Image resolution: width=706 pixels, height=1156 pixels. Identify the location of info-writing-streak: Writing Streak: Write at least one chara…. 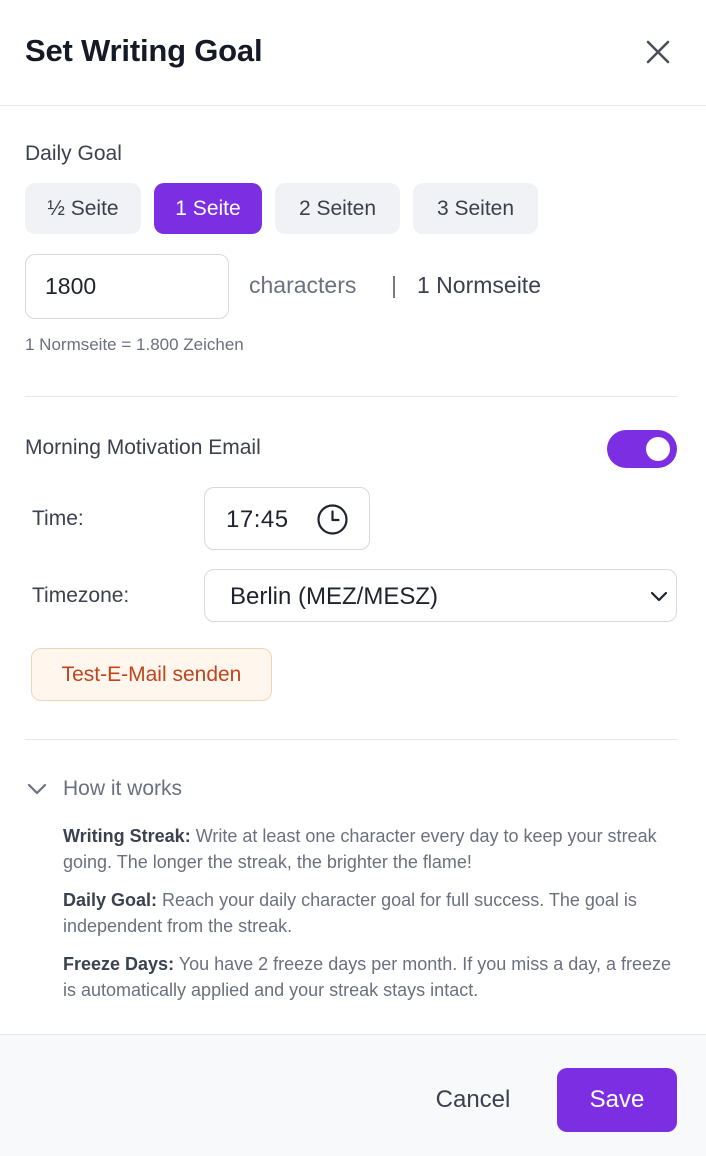
(373, 849).